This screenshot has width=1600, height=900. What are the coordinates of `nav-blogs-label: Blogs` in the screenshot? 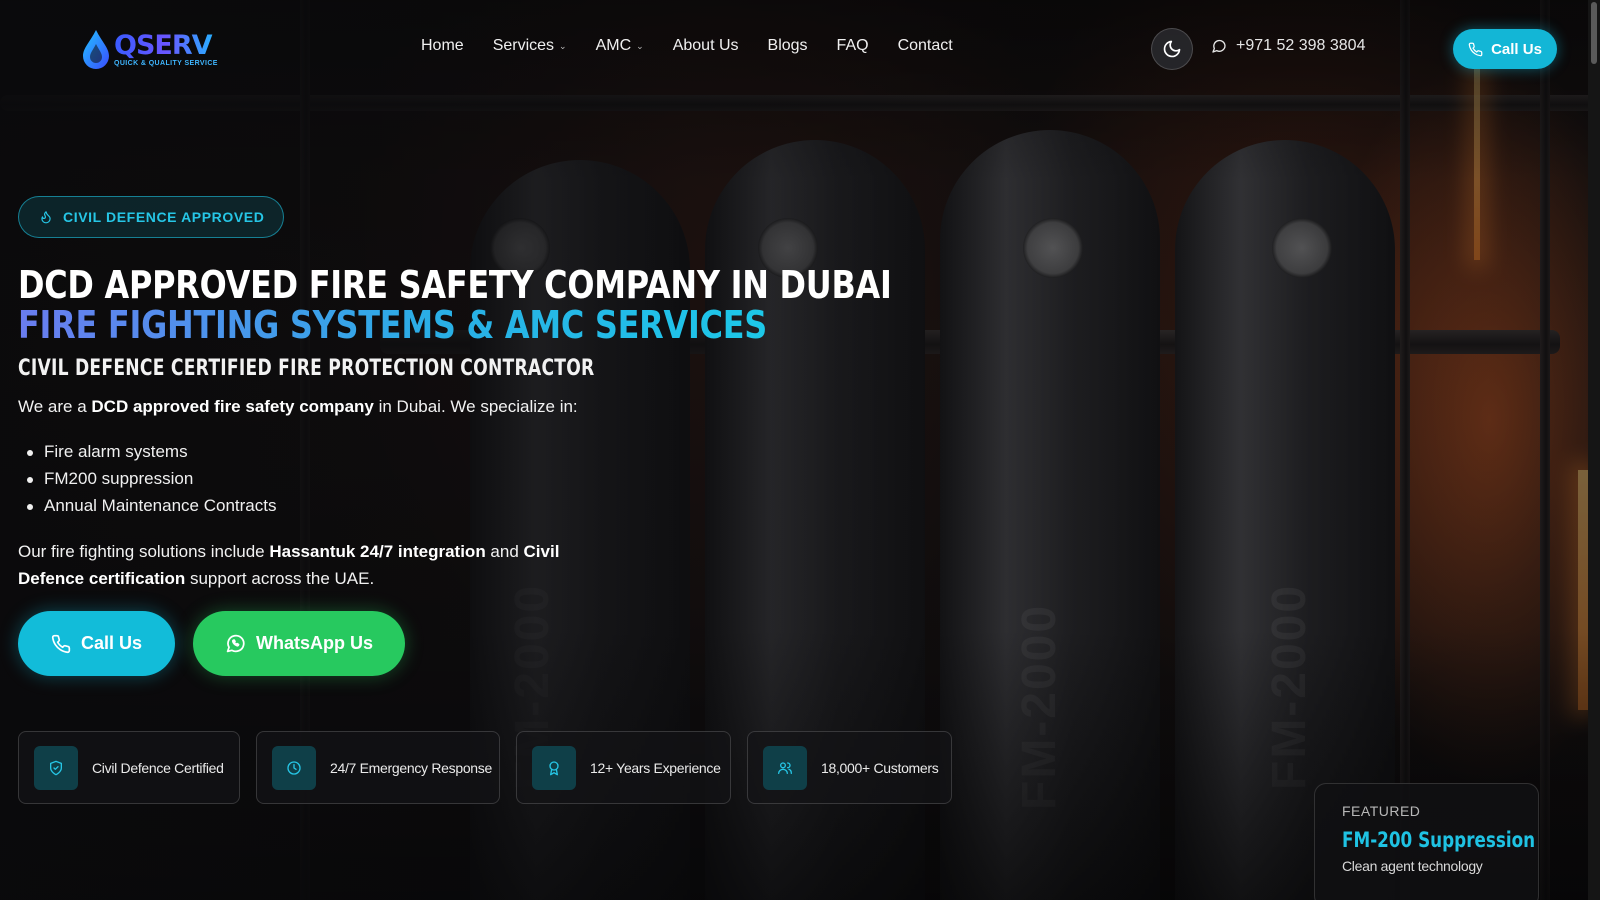 It's located at (787, 45).